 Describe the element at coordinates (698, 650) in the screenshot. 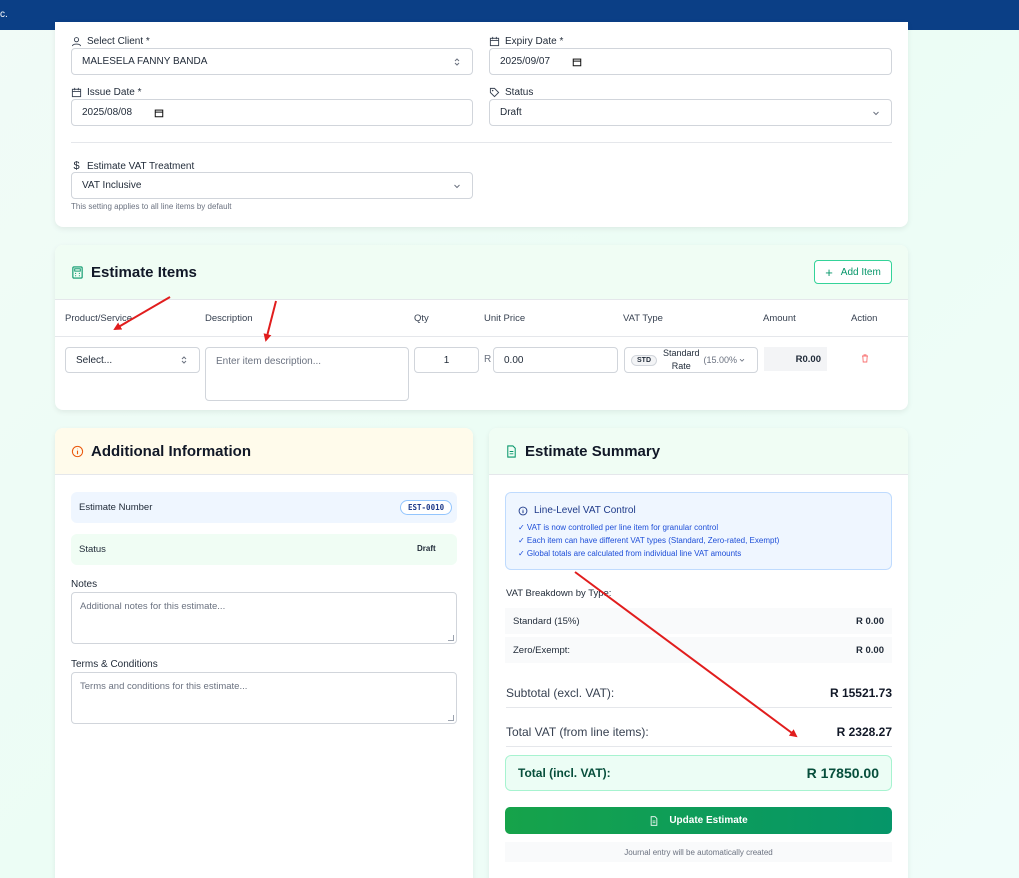

I see `breakdown-zero-row: Zero/Exempt: R 0.00` at that location.